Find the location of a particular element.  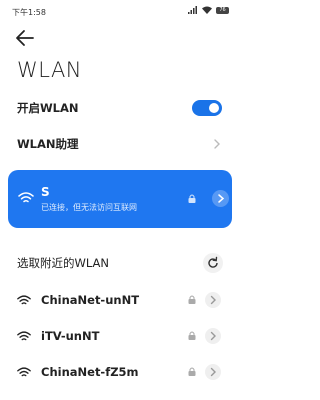

status-icons: 76 is located at coordinates (208, 10).